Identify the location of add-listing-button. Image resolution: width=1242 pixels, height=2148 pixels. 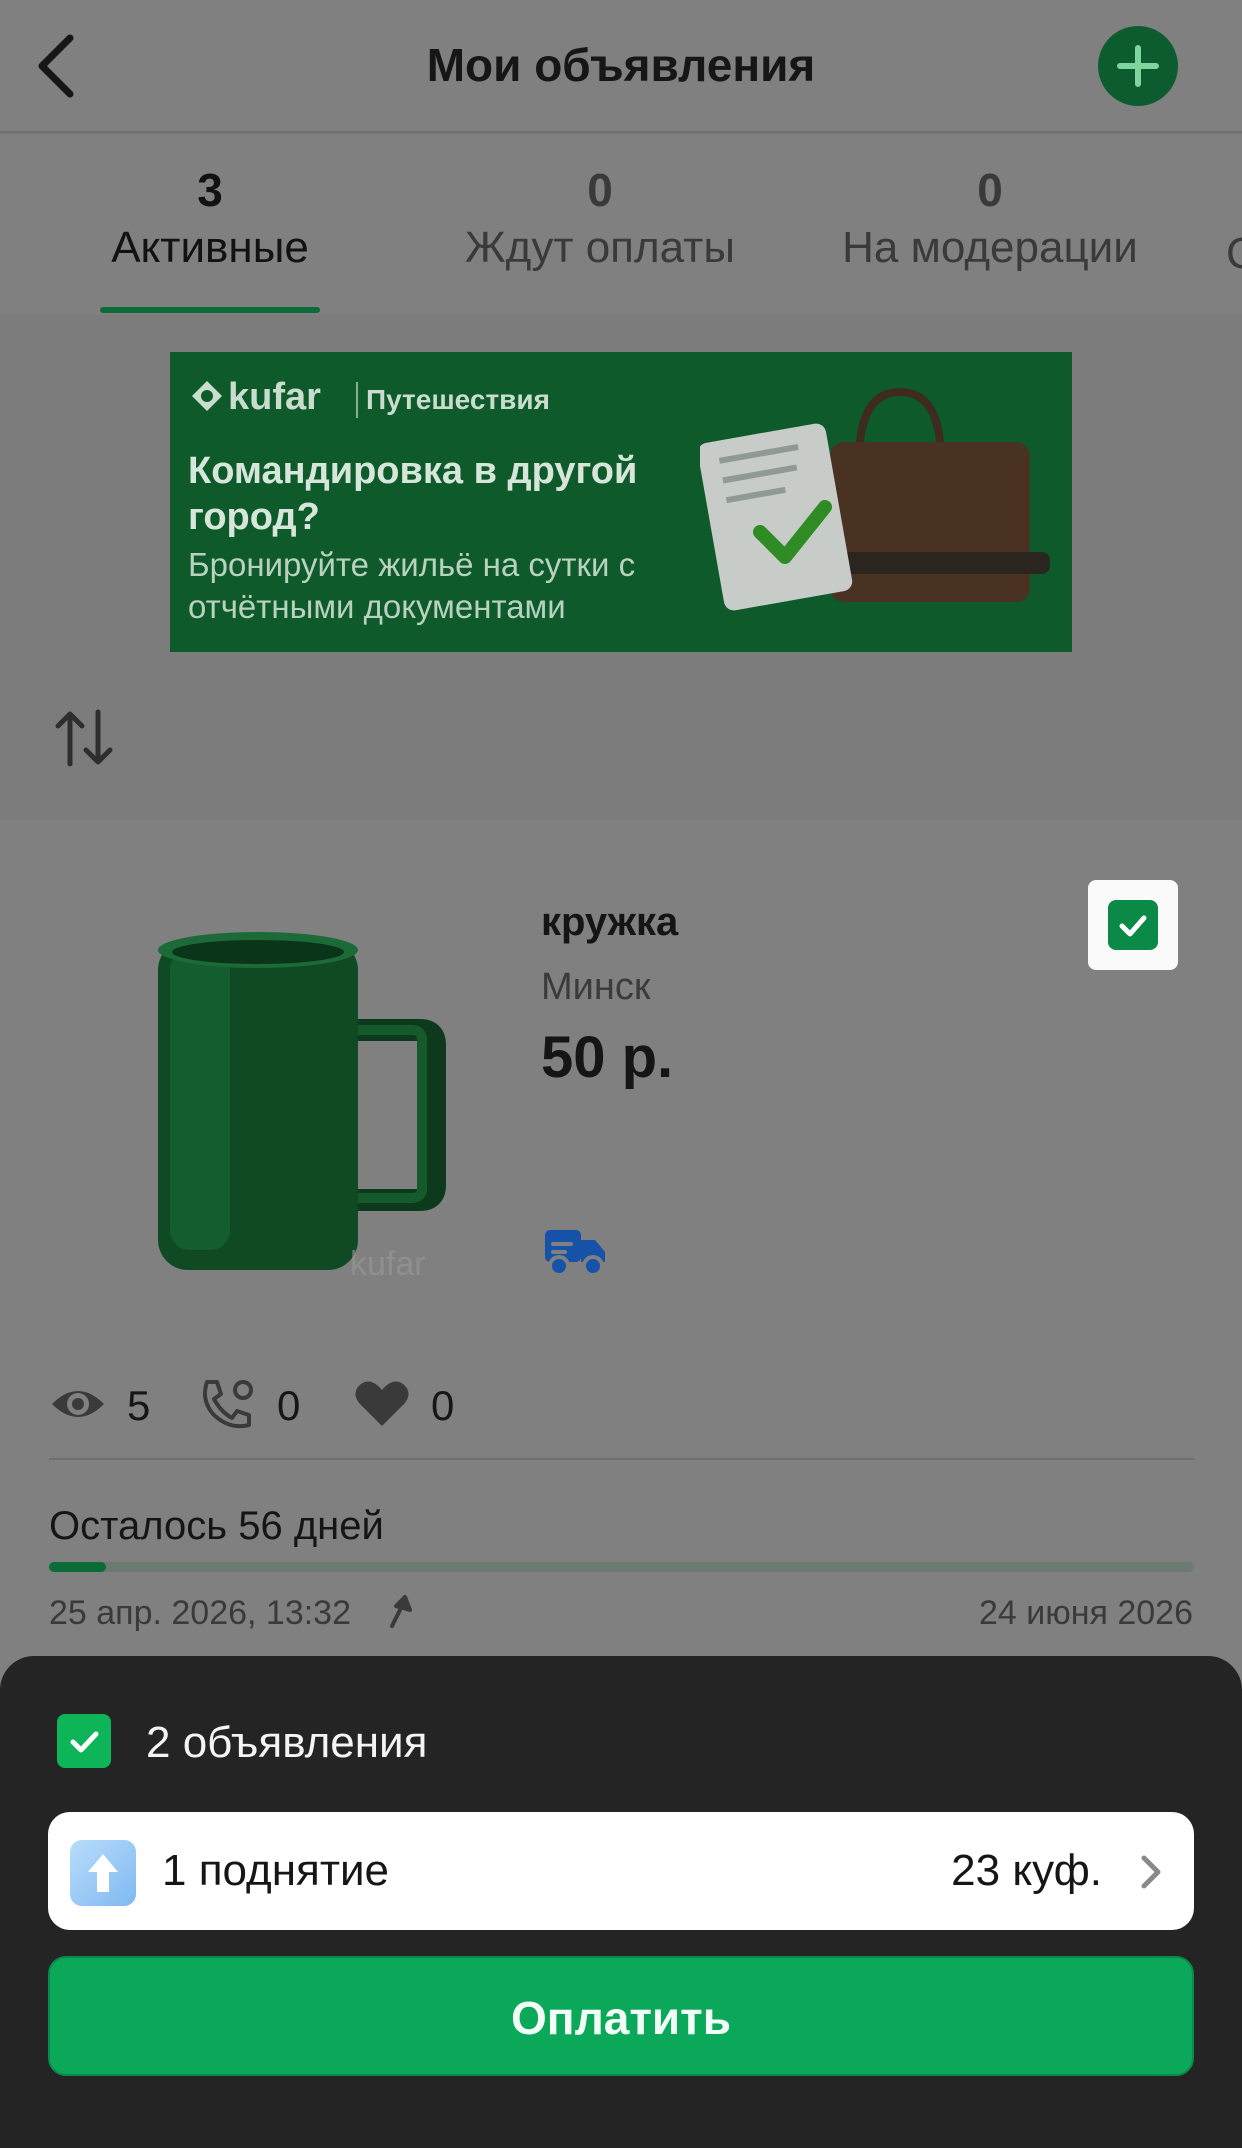
(1138, 66).